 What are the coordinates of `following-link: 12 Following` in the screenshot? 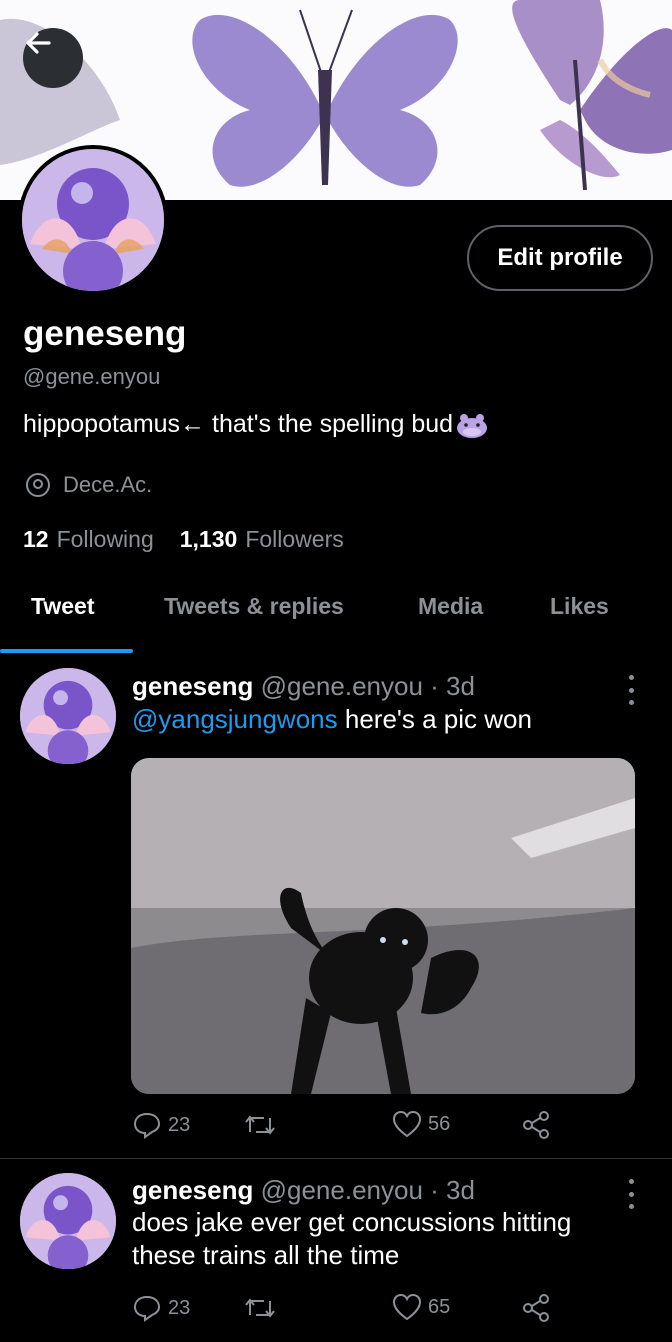 It's located at (88, 539).